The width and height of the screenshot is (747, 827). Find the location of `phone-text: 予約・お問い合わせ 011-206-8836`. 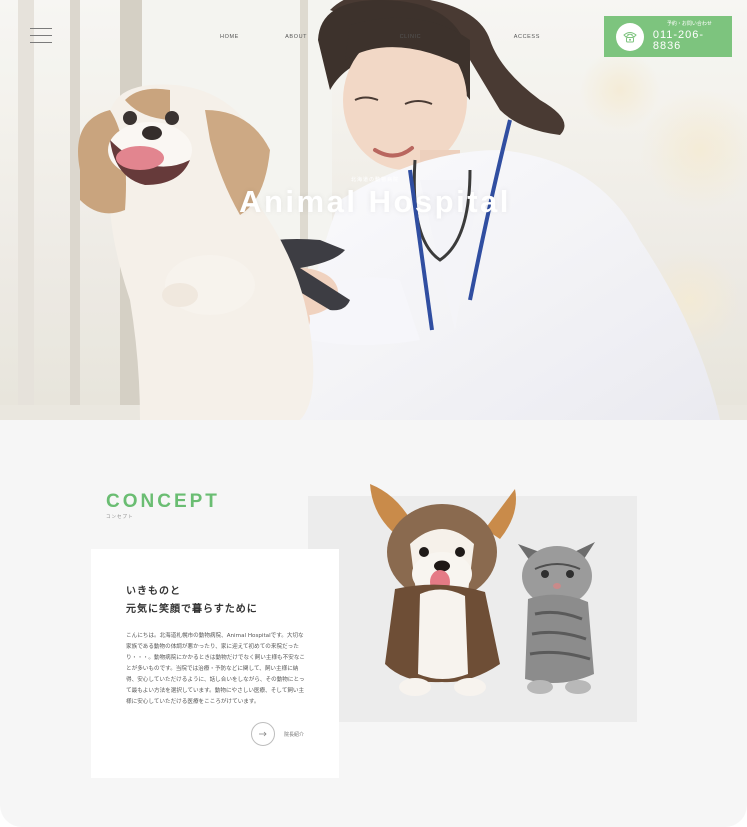

phone-text: 予約・お問い合わせ 011-206-8836 is located at coordinates (692, 36).